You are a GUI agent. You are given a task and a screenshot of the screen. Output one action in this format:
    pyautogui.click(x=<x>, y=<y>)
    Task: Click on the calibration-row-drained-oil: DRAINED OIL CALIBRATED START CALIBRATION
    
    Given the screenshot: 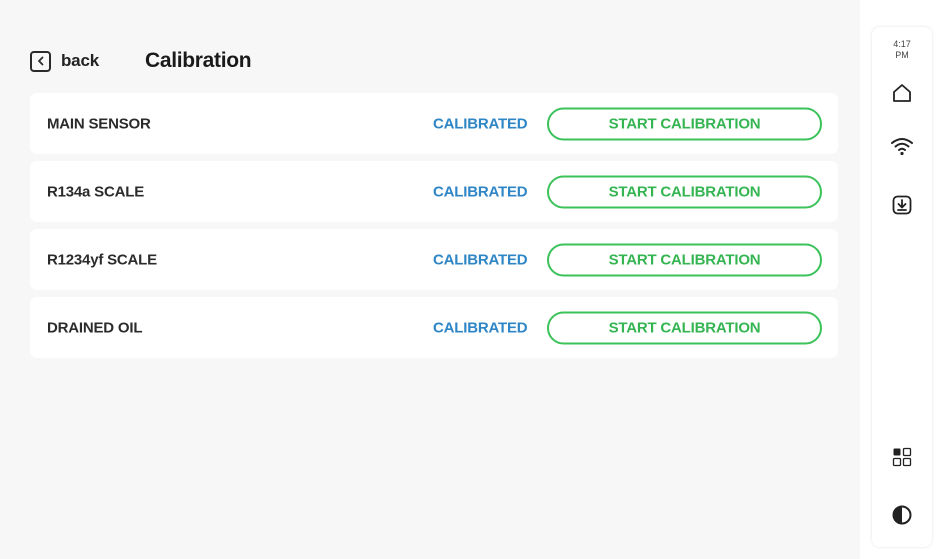 What is the action you would take?
    pyautogui.click(x=434, y=327)
    